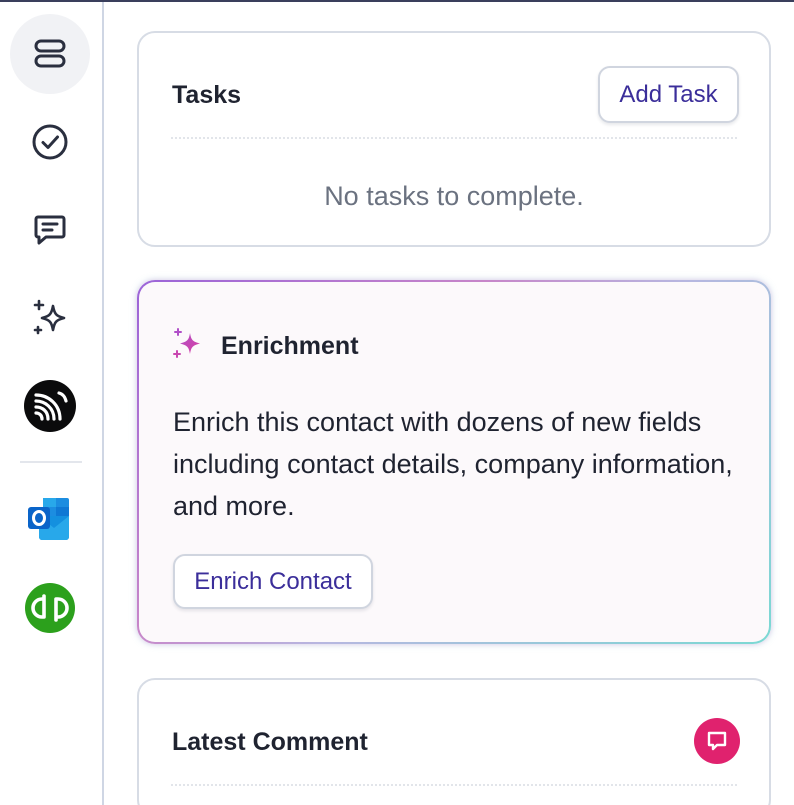 This screenshot has height=805, width=794. I want to click on outlook-icon, so click(48, 519).